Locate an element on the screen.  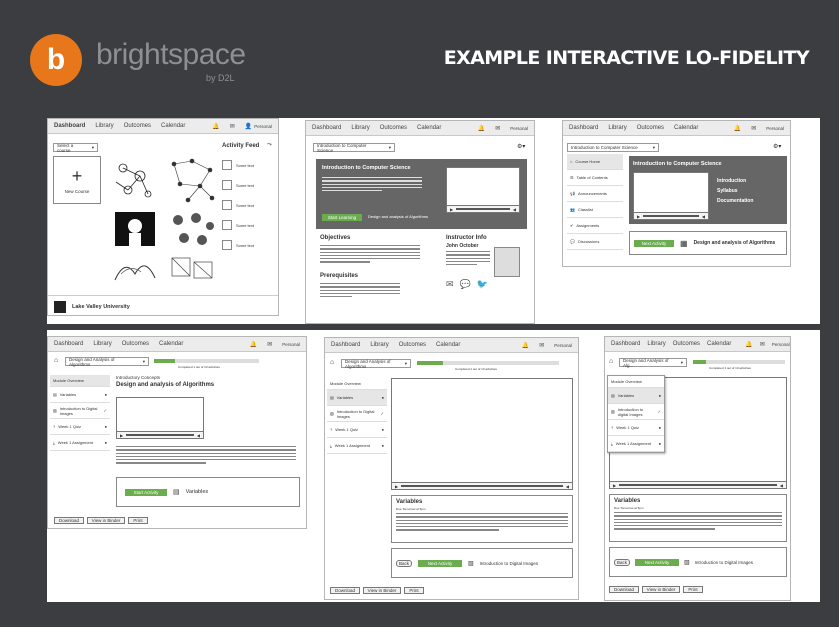
menu-documentation: Documentation is located at coordinates (735, 201).